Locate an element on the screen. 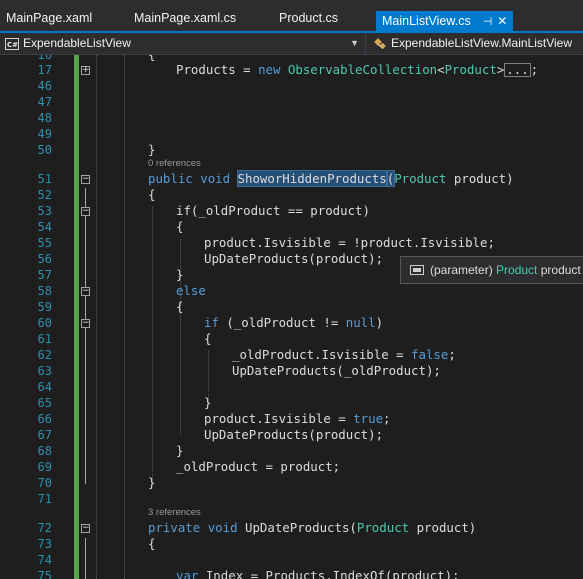 This screenshot has width=583, height=579. code-text: product.Isvisible = true; is located at coordinates (297, 418).